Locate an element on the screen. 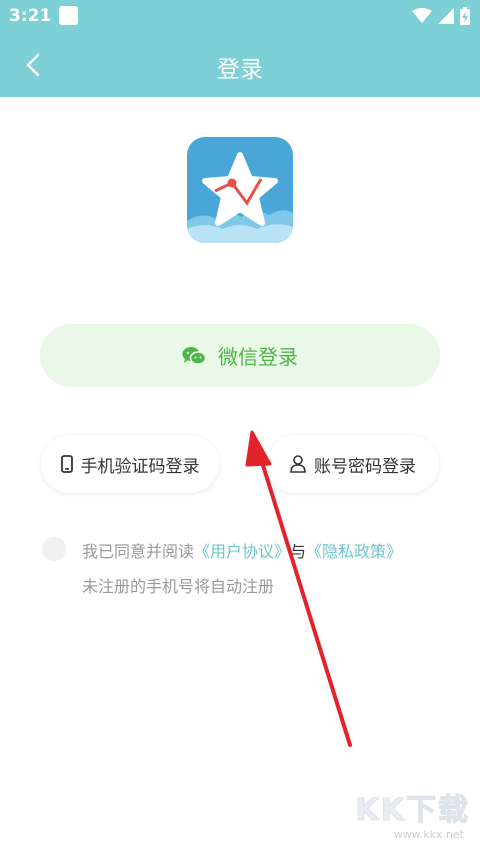  page-title: 登录 is located at coordinates (240, 70).